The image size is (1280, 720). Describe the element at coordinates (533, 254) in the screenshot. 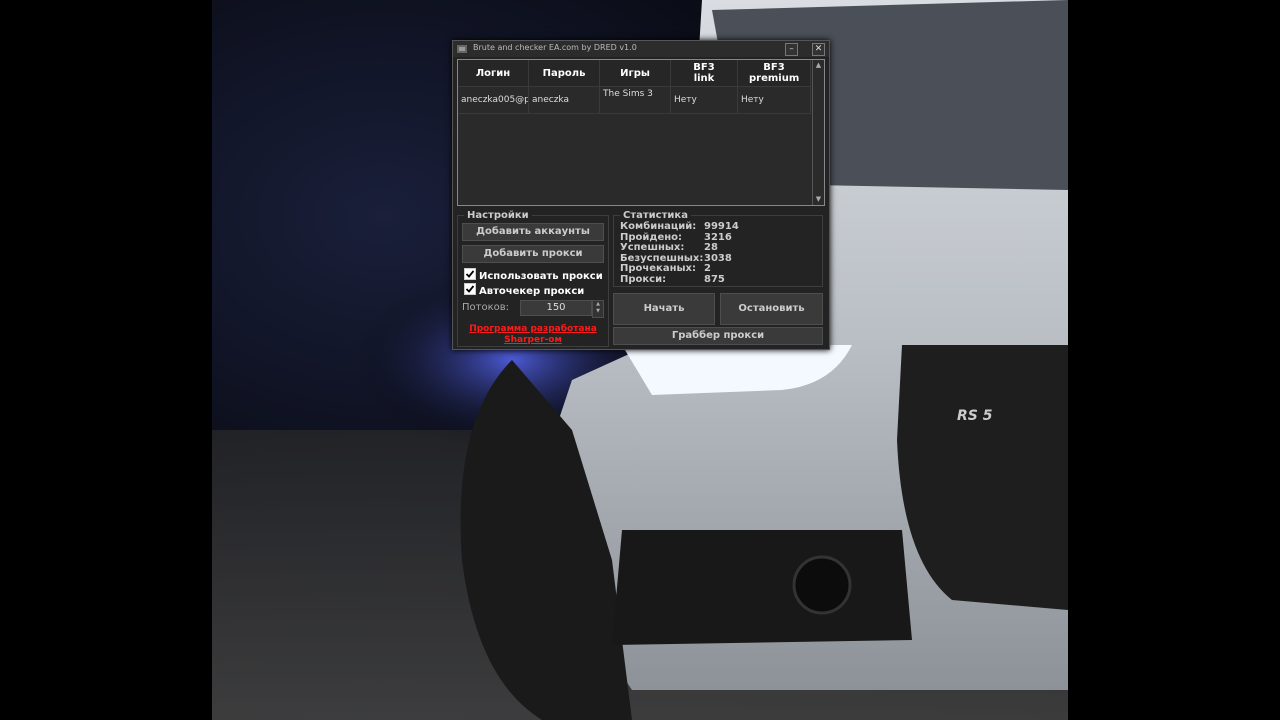

I see `add-proxies-button: Добавить прокси` at that location.